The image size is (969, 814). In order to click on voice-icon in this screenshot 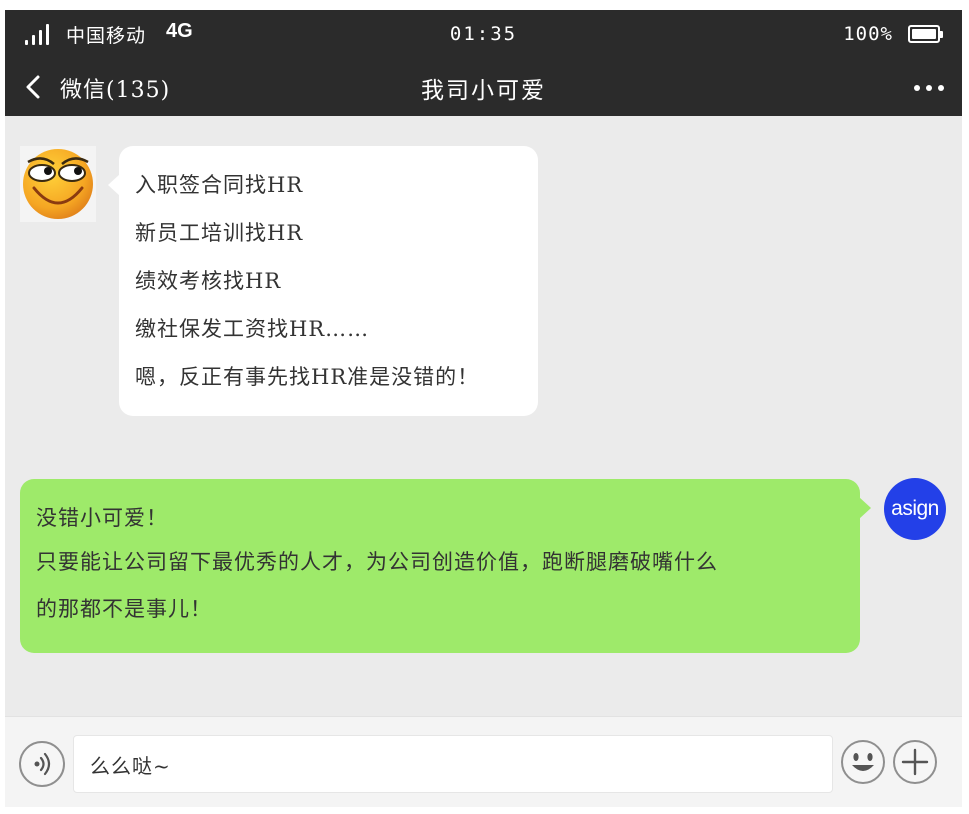, I will do `click(42, 764)`.